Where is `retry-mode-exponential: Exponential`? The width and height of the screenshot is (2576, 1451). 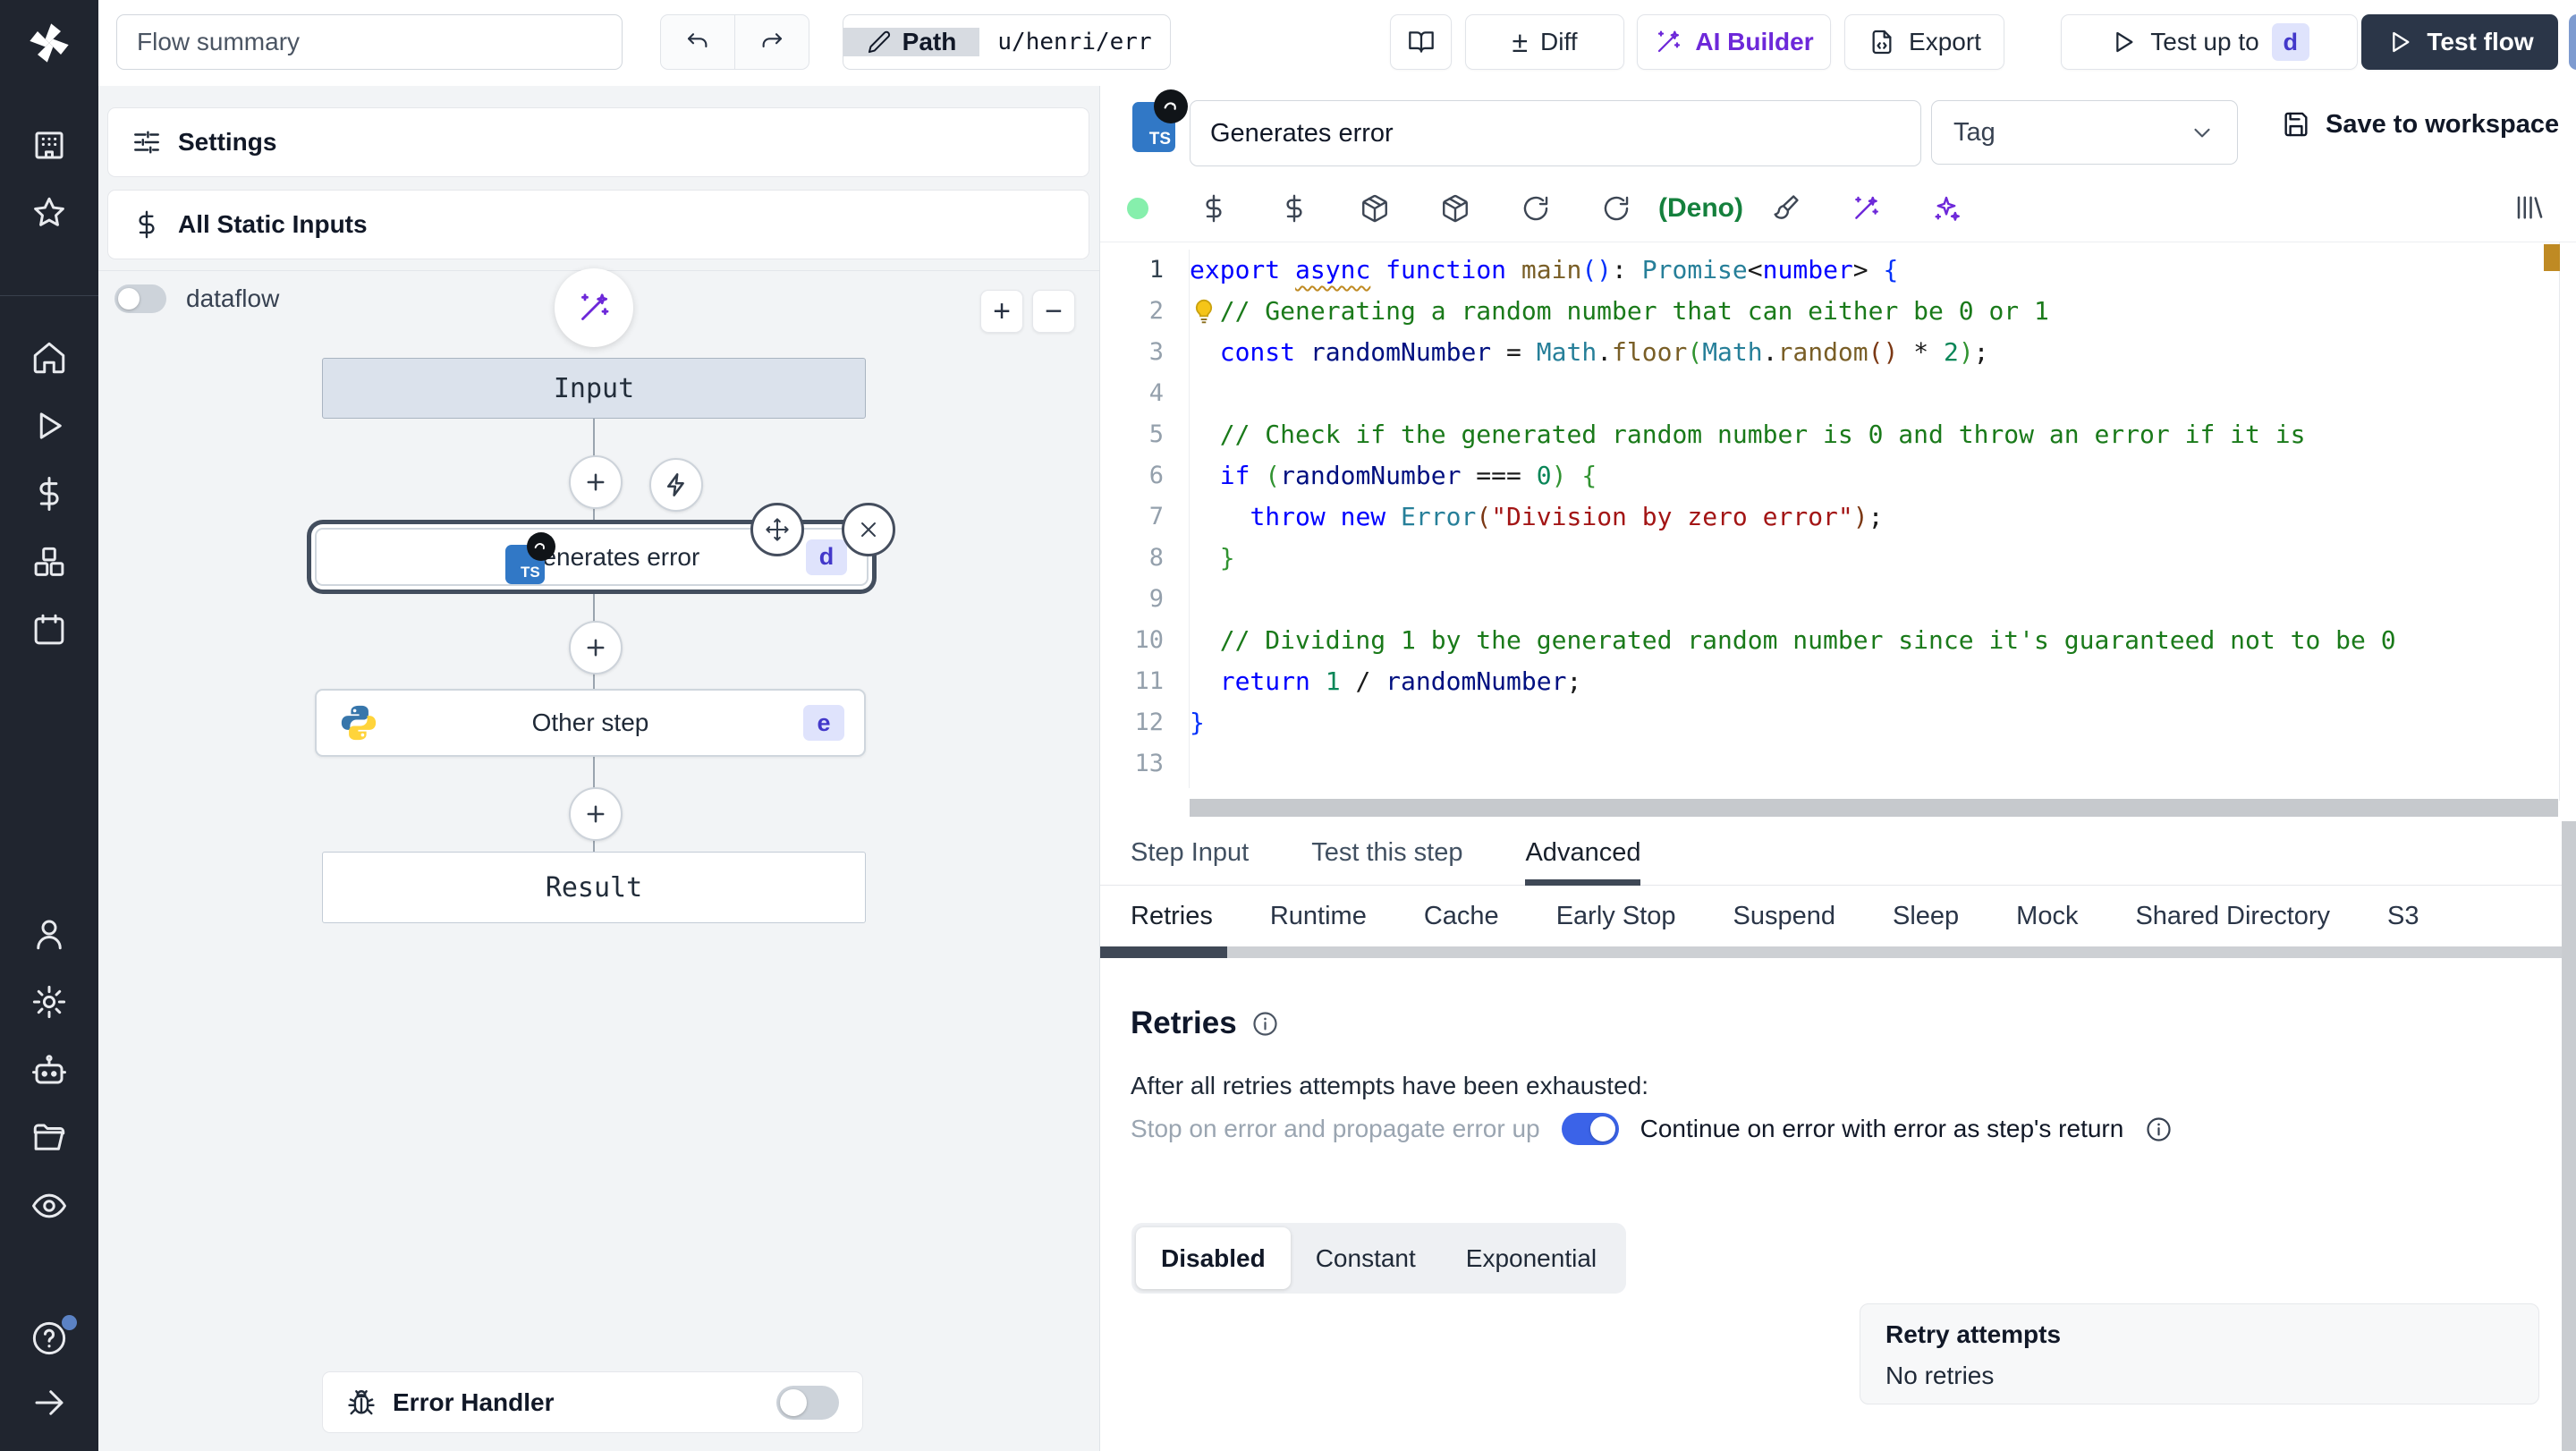 retry-mode-exponential: Exponential is located at coordinates (1531, 1258).